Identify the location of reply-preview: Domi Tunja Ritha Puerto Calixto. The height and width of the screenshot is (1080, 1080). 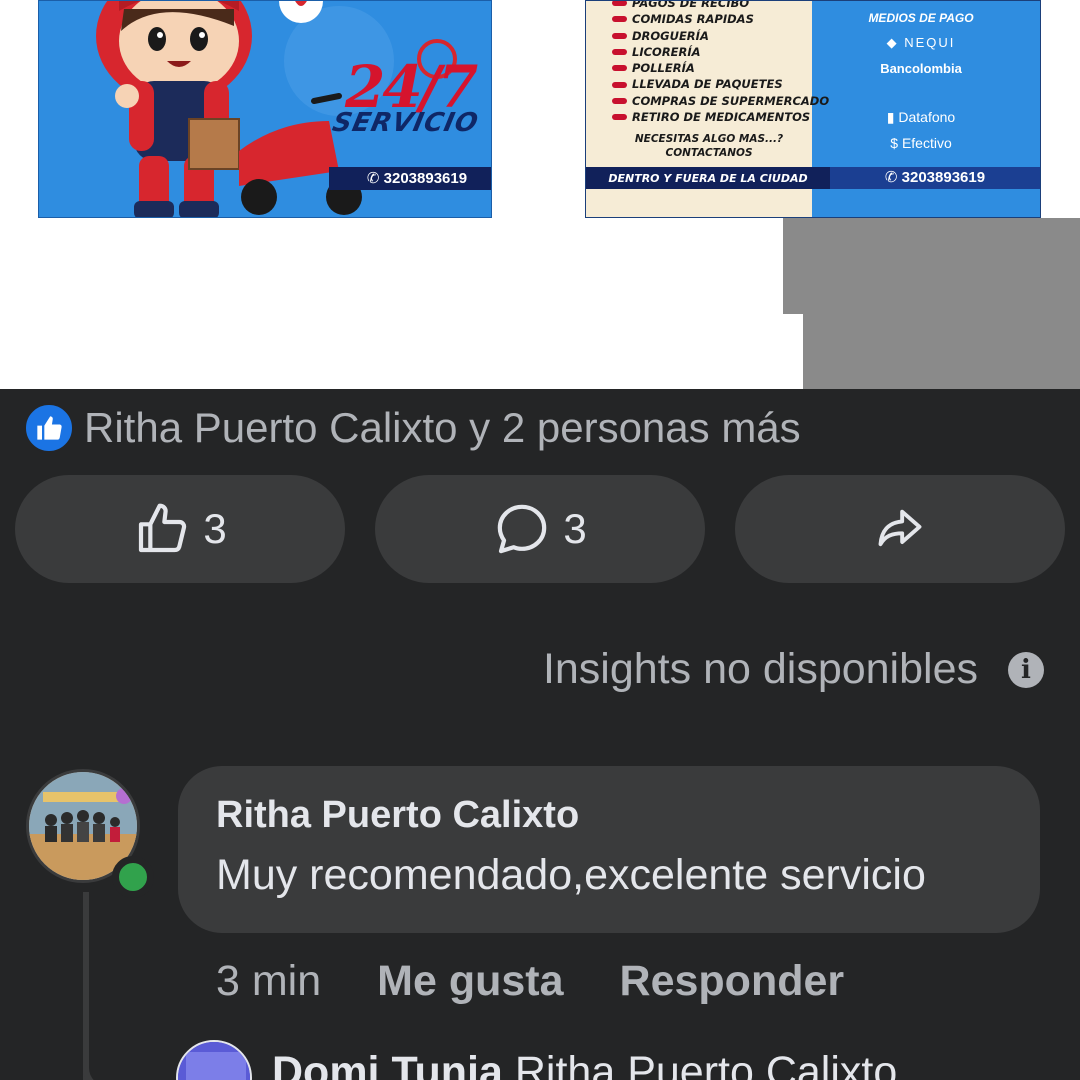
(584, 1064).